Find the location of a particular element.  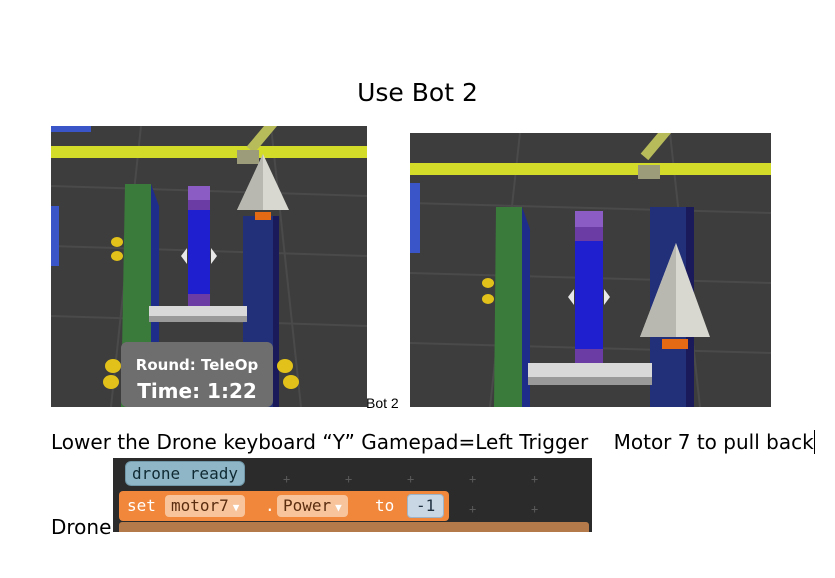

set-keyword: set is located at coordinates (141, 505).